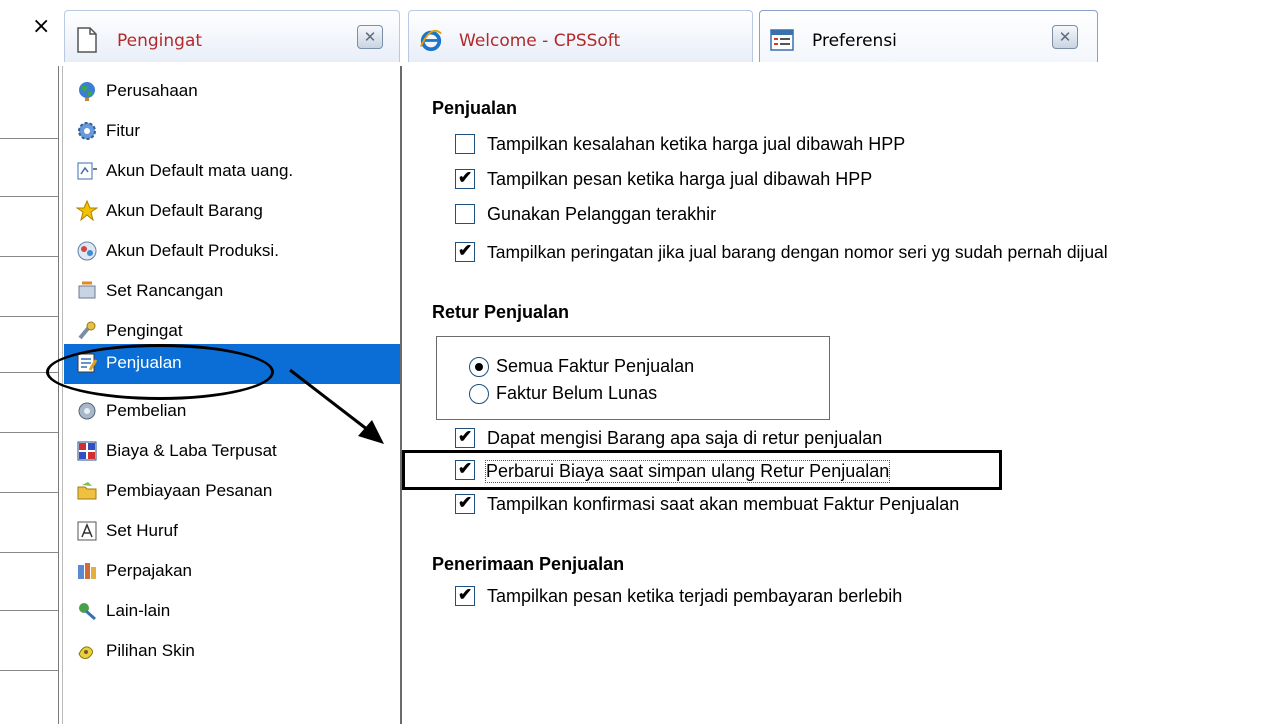 The width and height of the screenshot is (1274, 724). I want to click on page-icon, so click(87, 40).